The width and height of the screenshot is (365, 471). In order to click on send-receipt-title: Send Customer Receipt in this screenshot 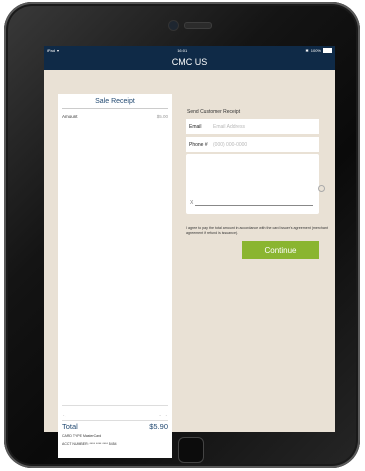, I will do `click(214, 112)`.